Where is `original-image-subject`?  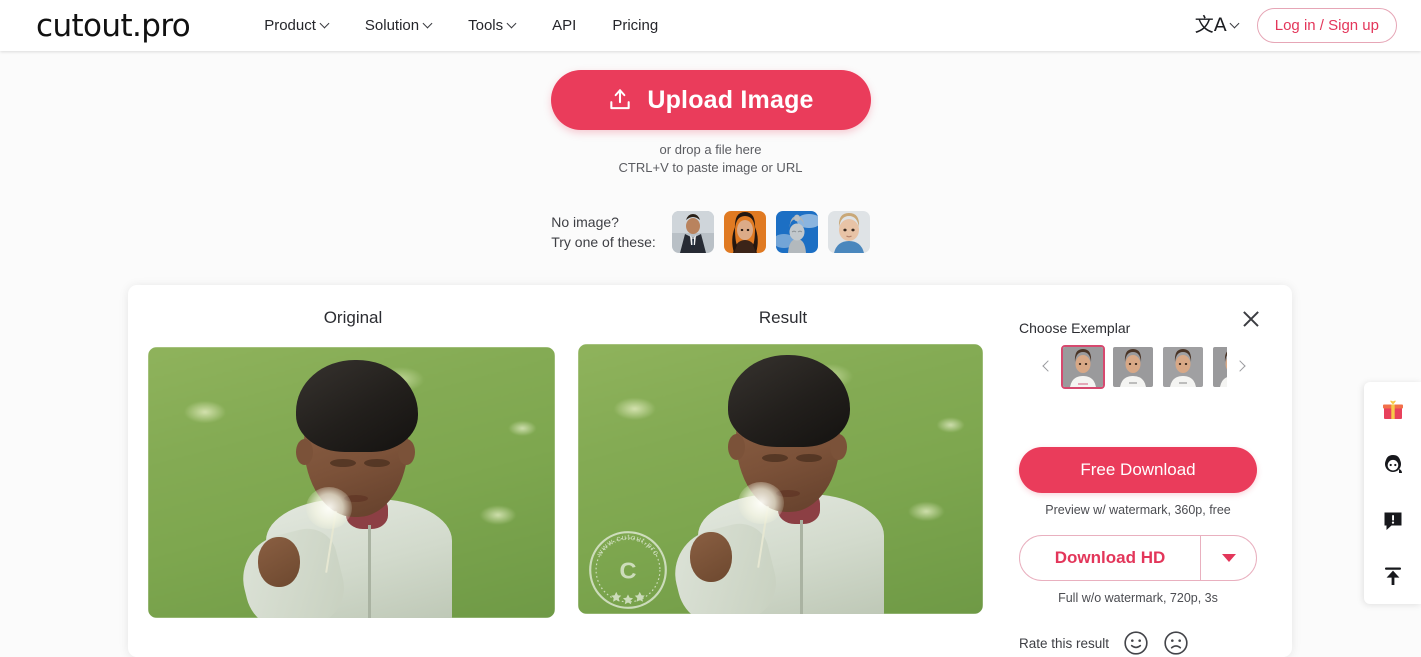
original-image-subject is located at coordinates (351, 482).